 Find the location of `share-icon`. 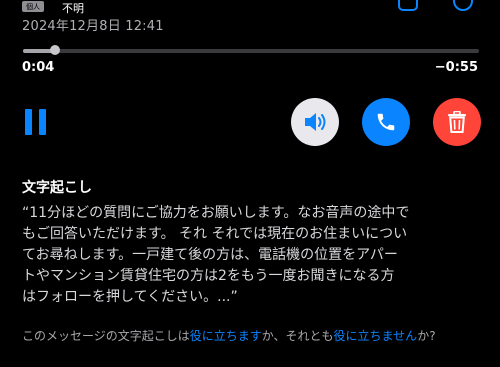

share-icon is located at coordinates (408, 5).